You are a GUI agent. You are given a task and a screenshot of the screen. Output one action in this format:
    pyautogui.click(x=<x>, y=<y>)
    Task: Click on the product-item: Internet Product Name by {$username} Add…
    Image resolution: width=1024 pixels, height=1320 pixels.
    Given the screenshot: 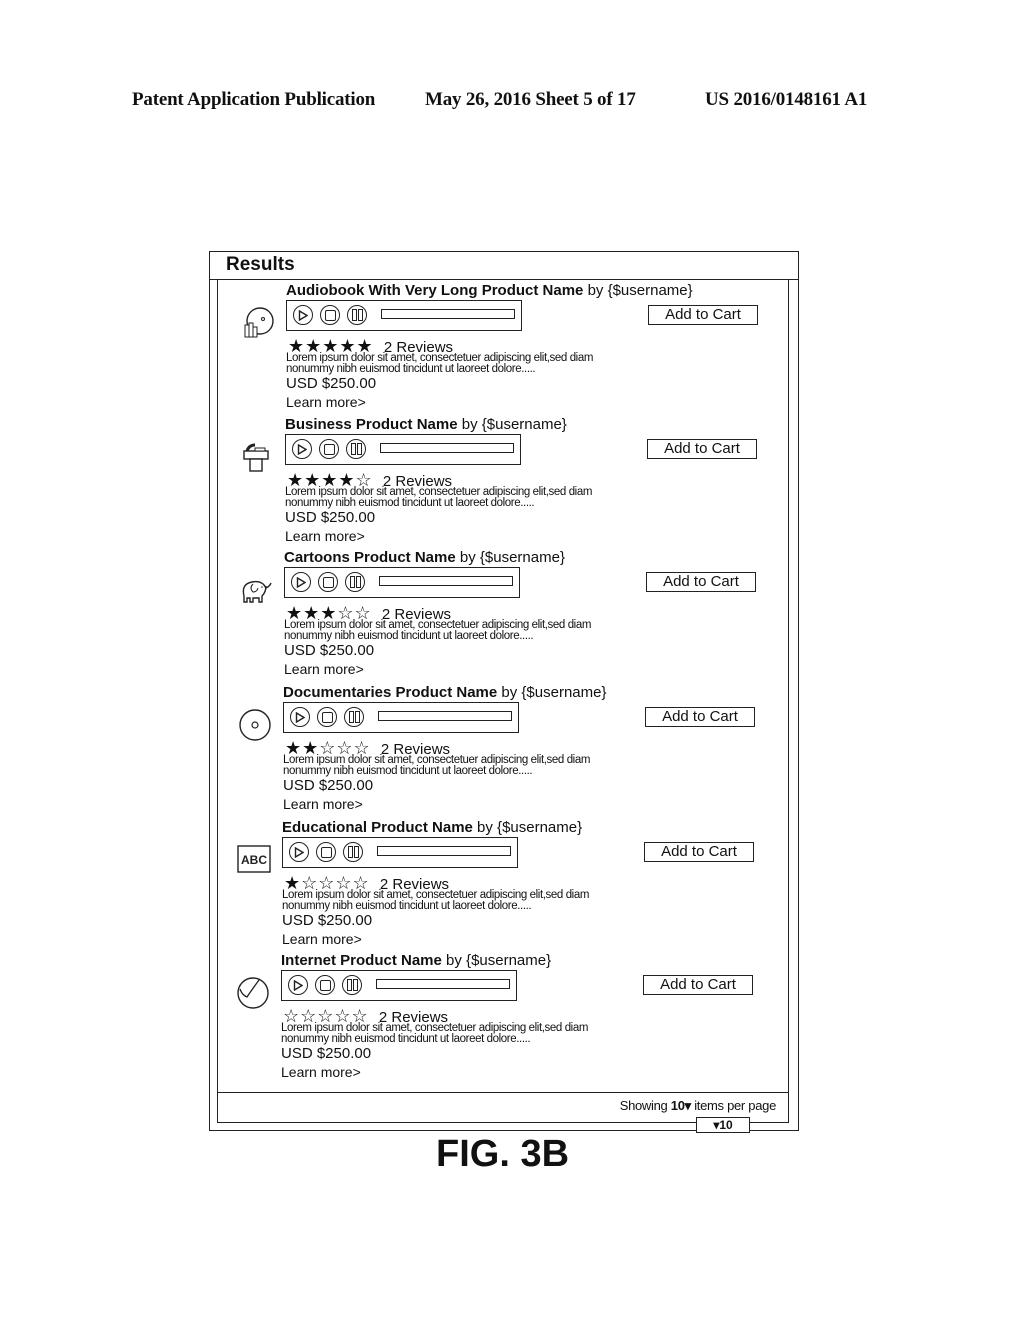 What is the action you would take?
    pyautogui.click(x=498, y=1014)
    